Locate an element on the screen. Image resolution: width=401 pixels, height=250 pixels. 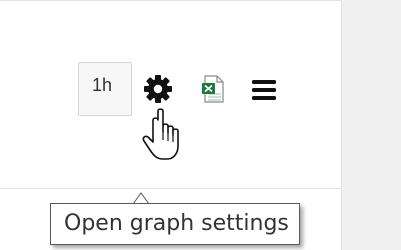
panel-divider is located at coordinates (171, 188).